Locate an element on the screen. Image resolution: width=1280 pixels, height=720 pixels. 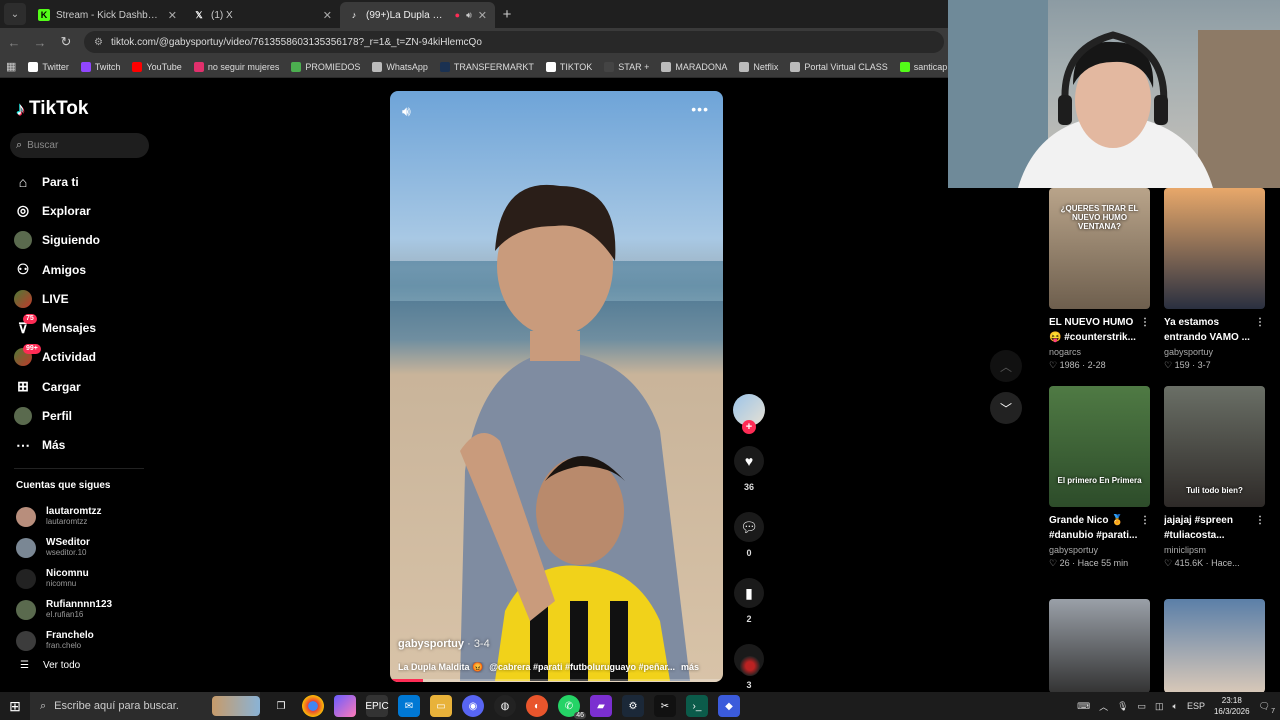
search-box: ⌕ is located at coordinates (79, 145).